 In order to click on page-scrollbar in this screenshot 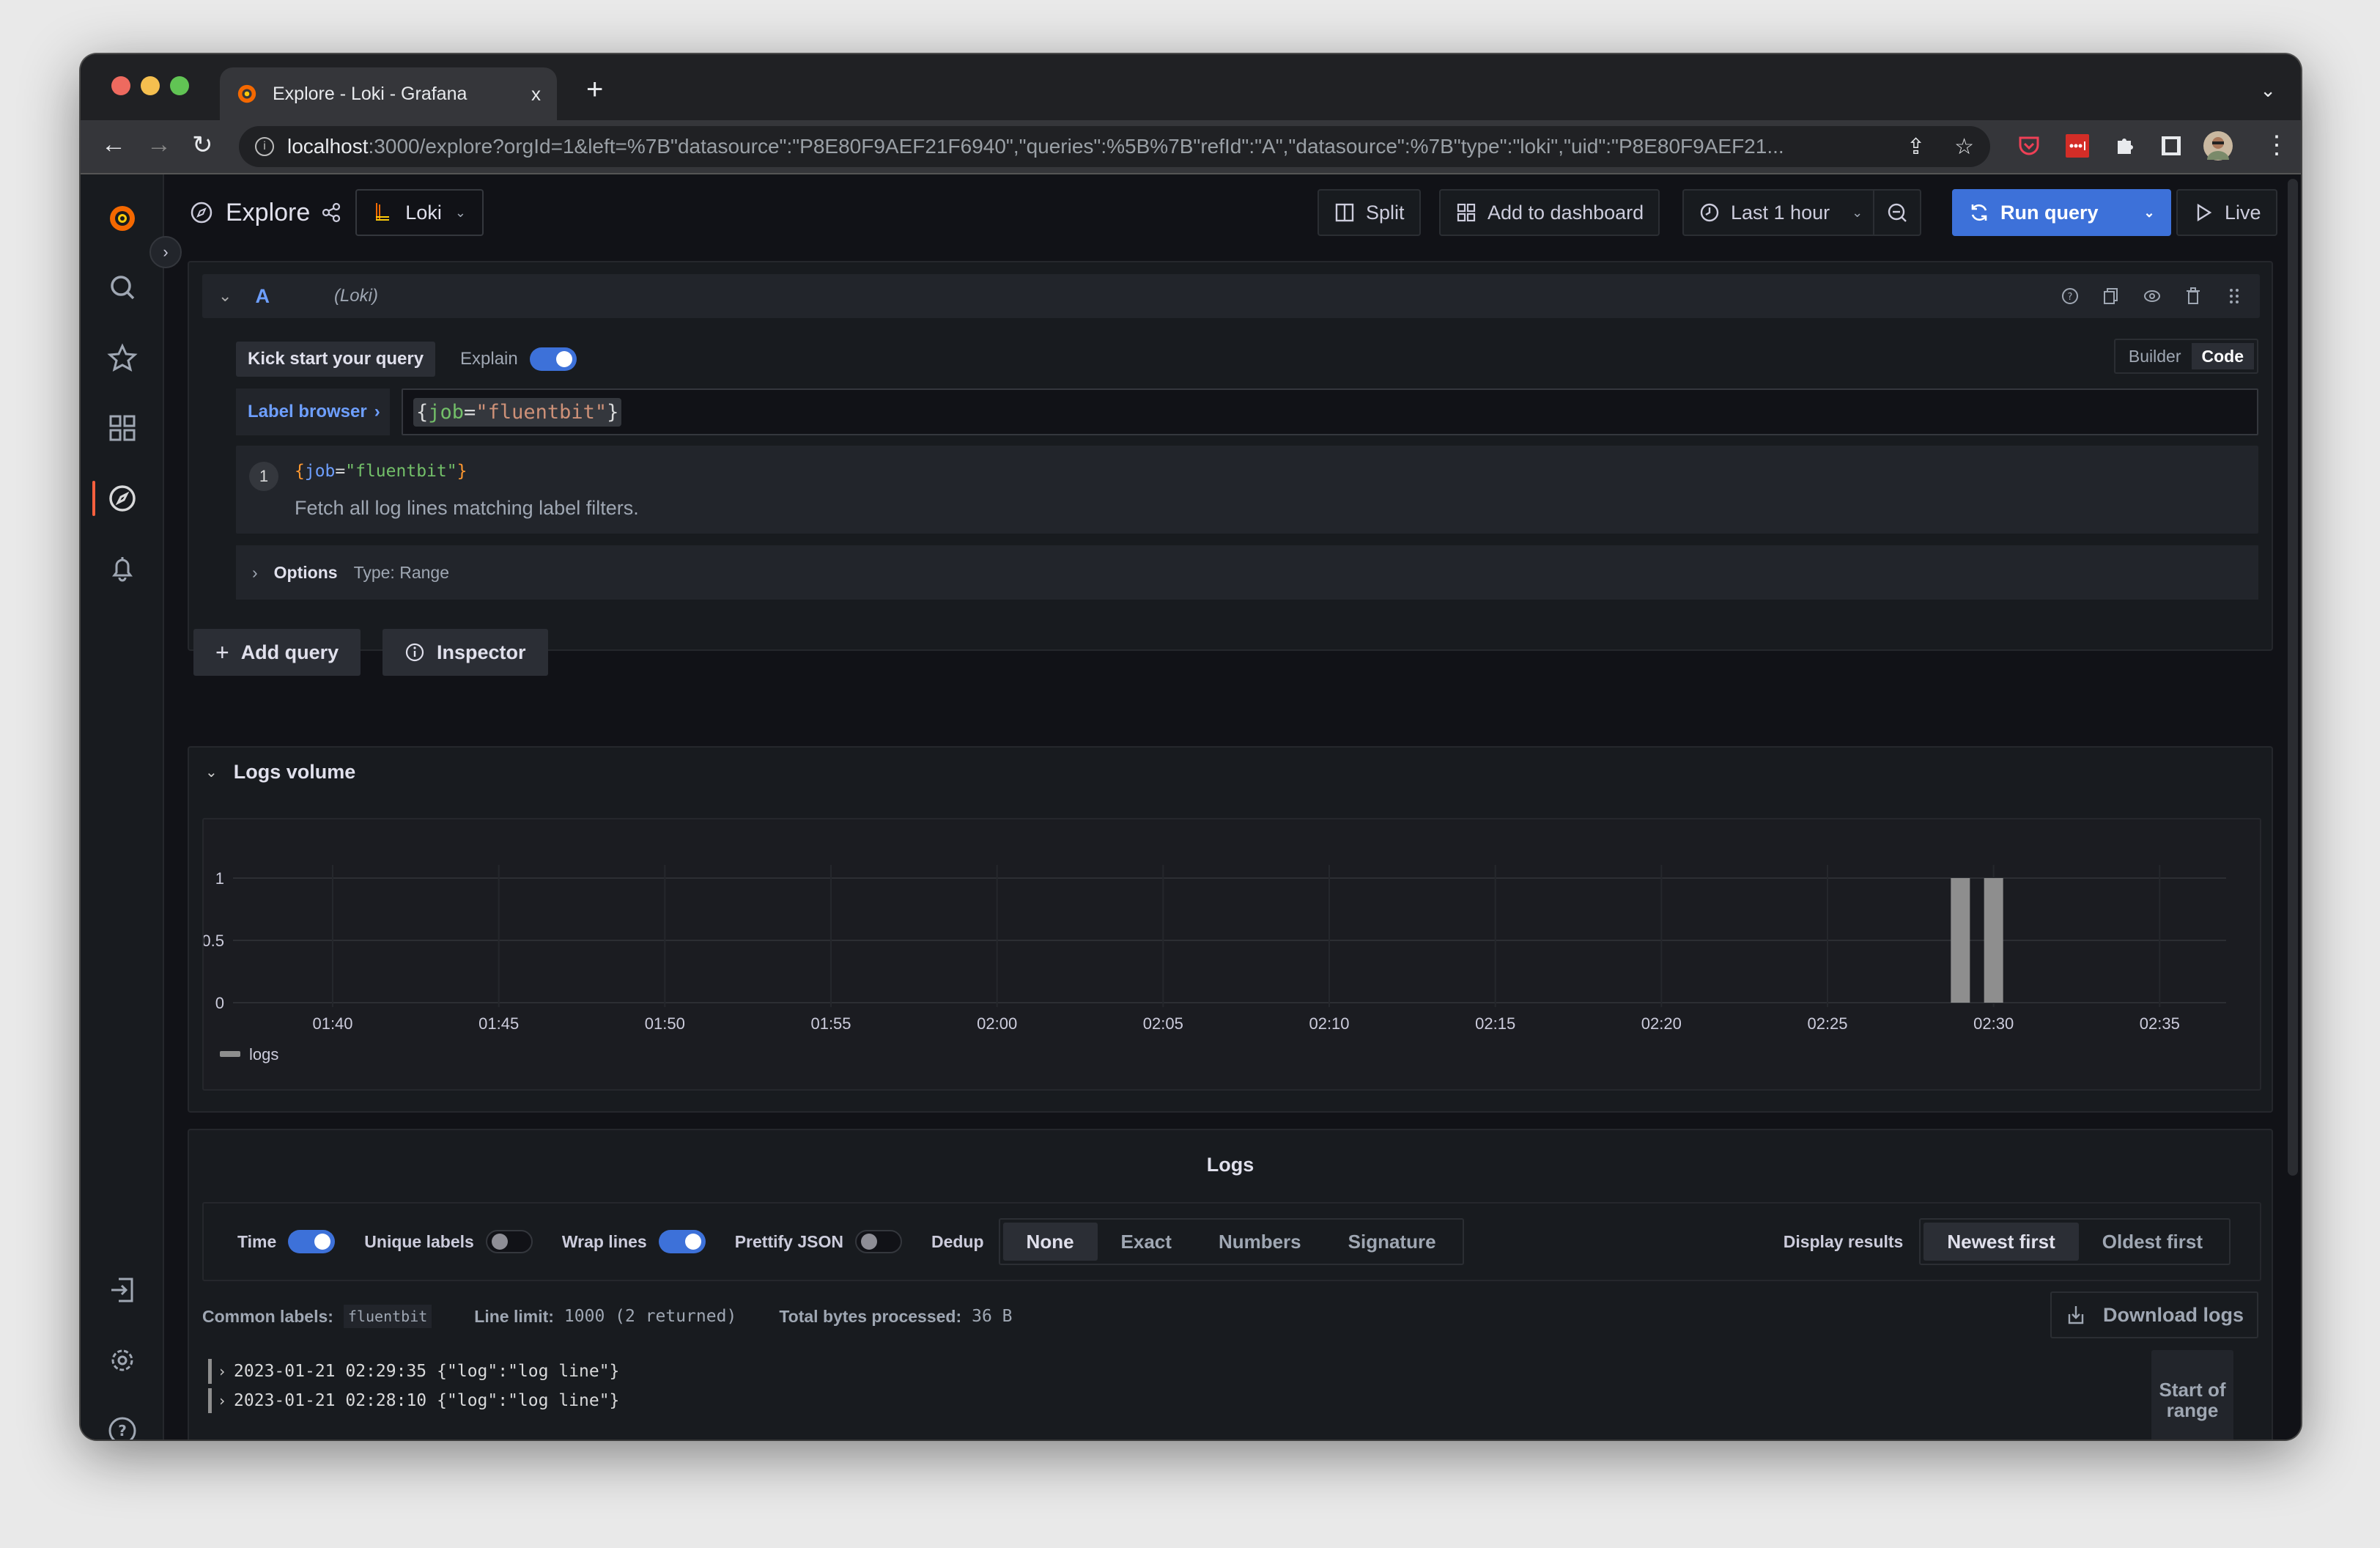, I will do `click(2293, 807)`.